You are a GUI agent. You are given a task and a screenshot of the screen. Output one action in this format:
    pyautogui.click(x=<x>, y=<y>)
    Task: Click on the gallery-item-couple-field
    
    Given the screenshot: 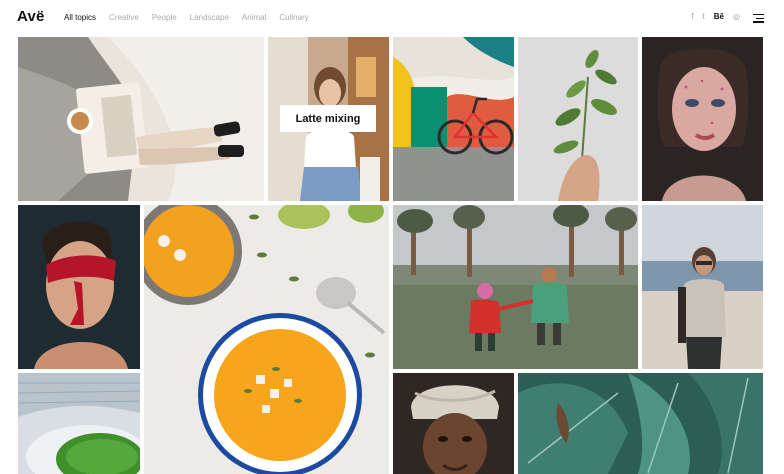 What is the action you would take?
    pyautogui.click(x=515, y=287)
    